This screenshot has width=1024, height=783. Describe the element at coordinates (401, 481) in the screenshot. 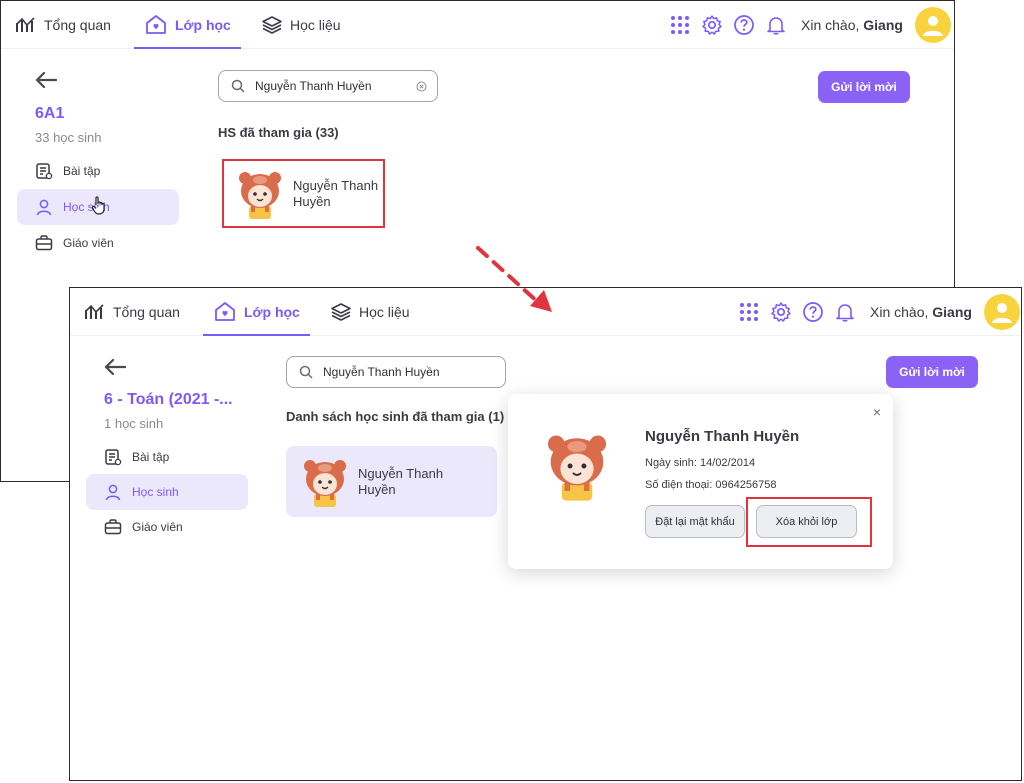

I see `student-name: Nguyễn Thanh Huyền` at that location.